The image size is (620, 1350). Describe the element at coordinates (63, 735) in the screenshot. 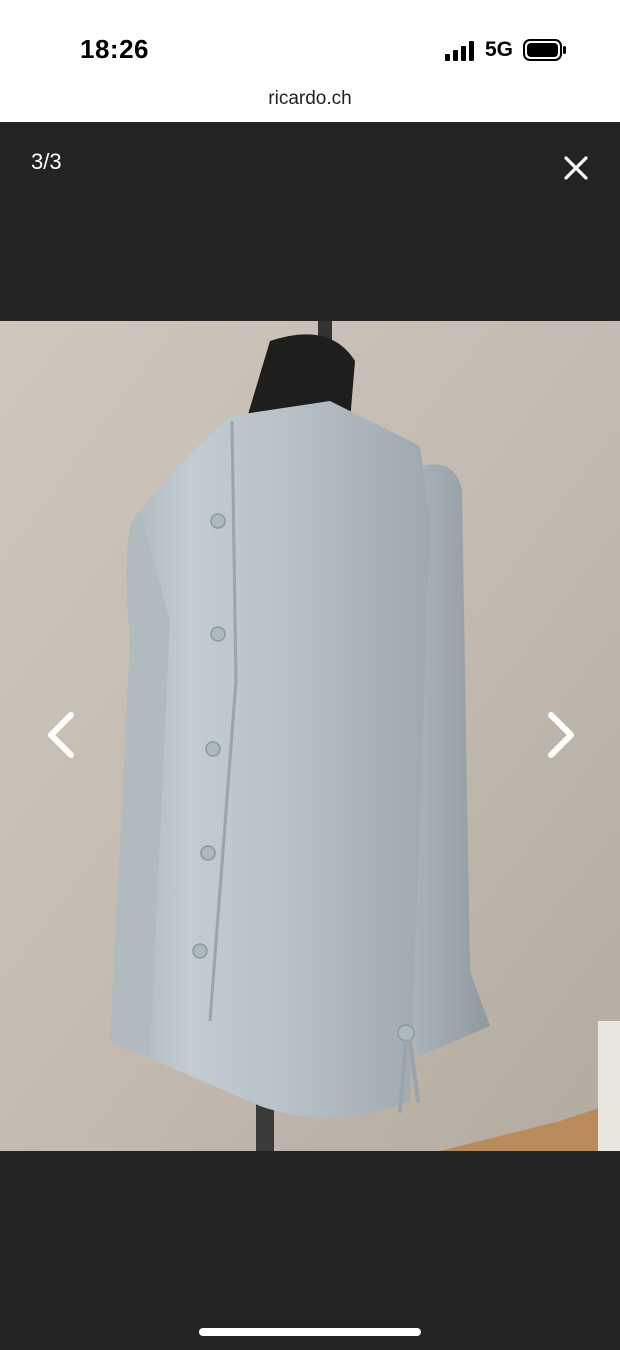

I see `chevron-left-icon` at that location.